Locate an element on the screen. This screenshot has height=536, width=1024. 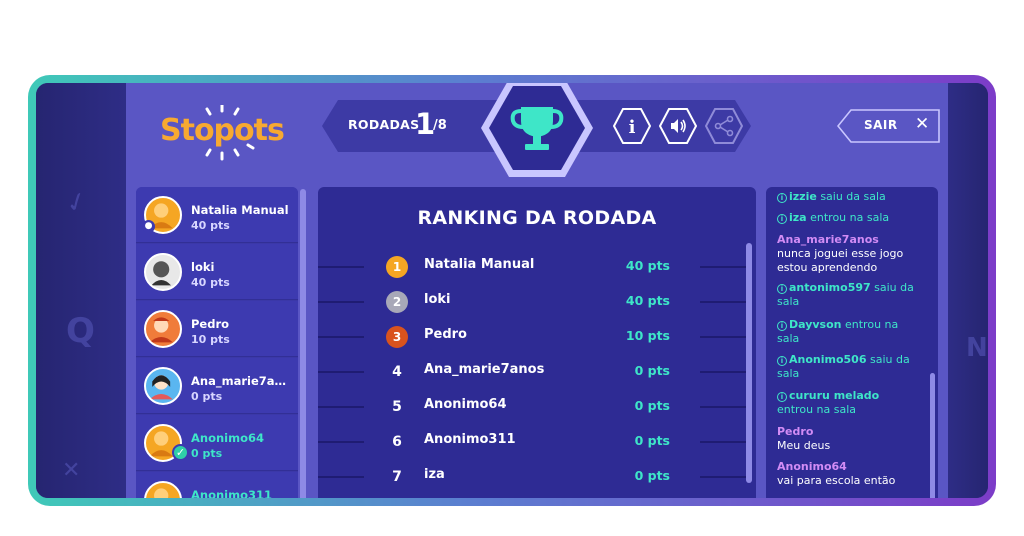
ranking-row: 1 Natalia Manual 40 pts is located at coordinates (537, 267).